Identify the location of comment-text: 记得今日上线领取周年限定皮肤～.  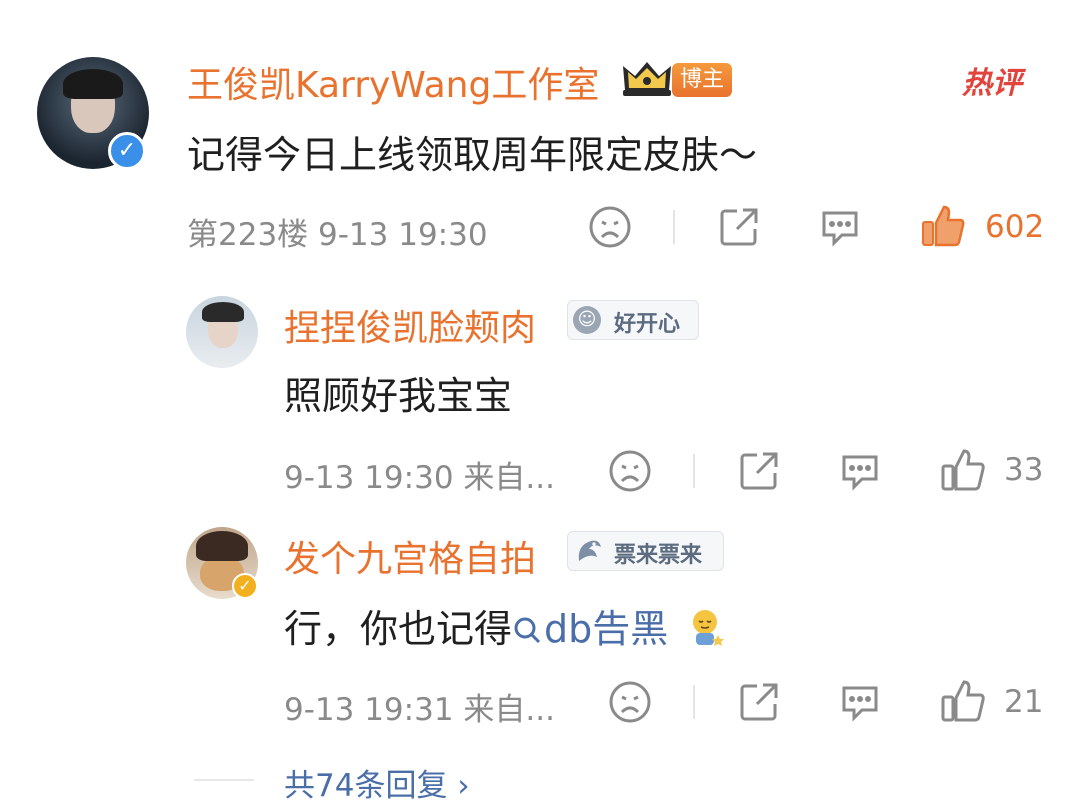
(472, 155).